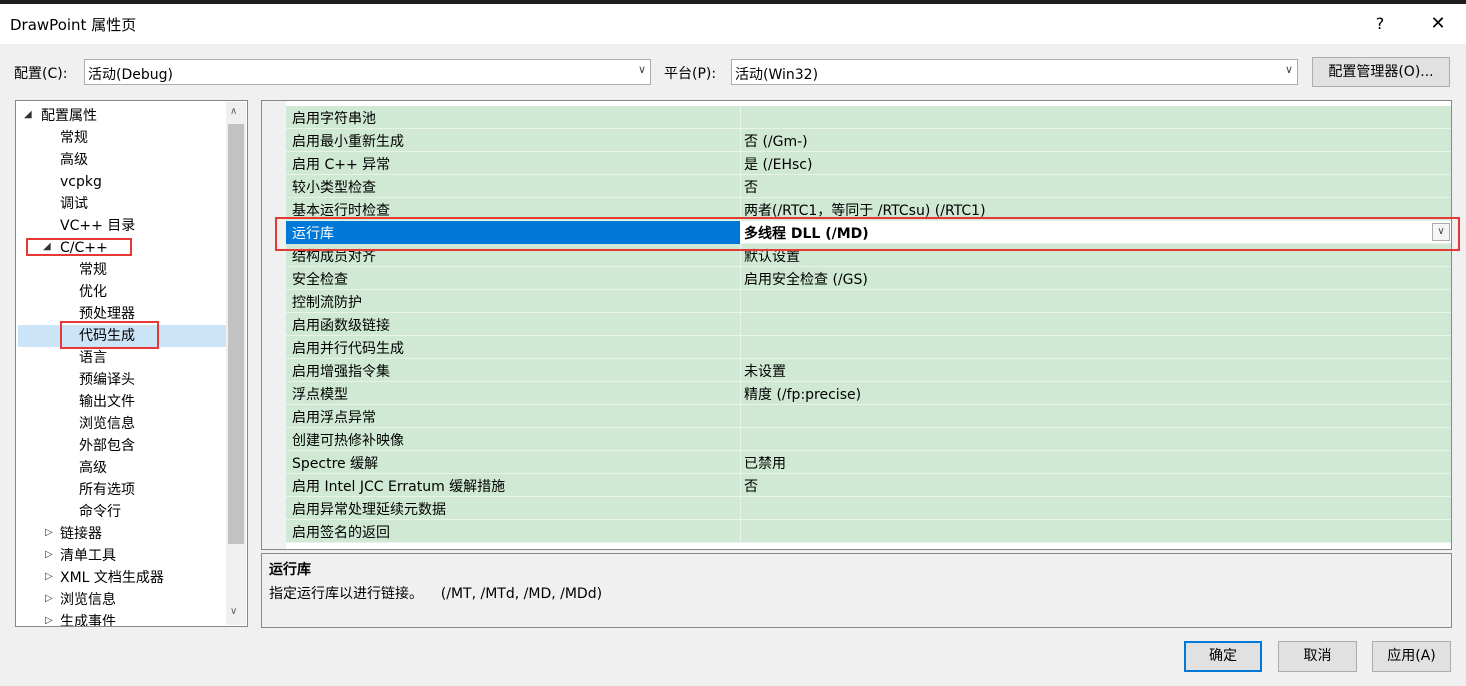 The image size is (1466, 686). Describe the element at coordinates (73, 25) in the screenshot. I see `window-title: DrawPoint 属性页` at that location.